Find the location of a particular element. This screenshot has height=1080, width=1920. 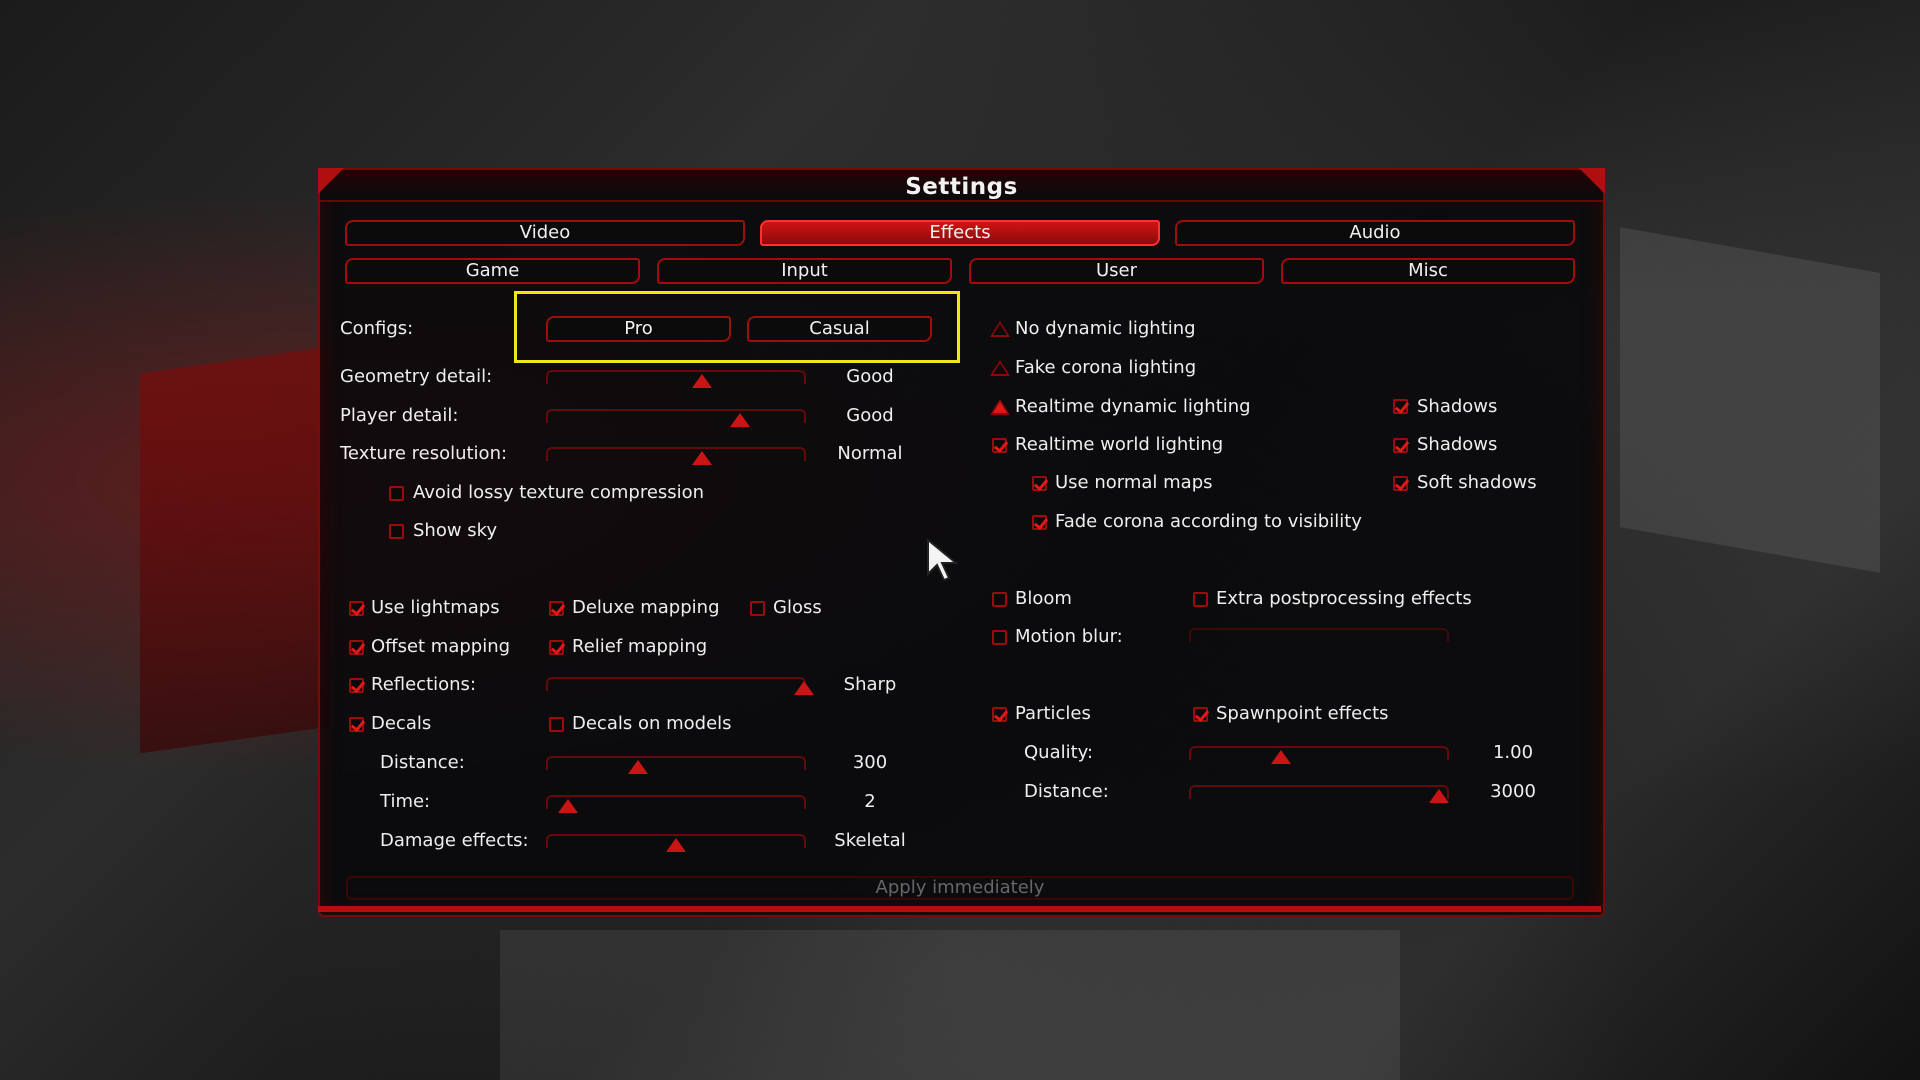

realtime-world-lighting-checkbox is located at coordinates (999, 445).